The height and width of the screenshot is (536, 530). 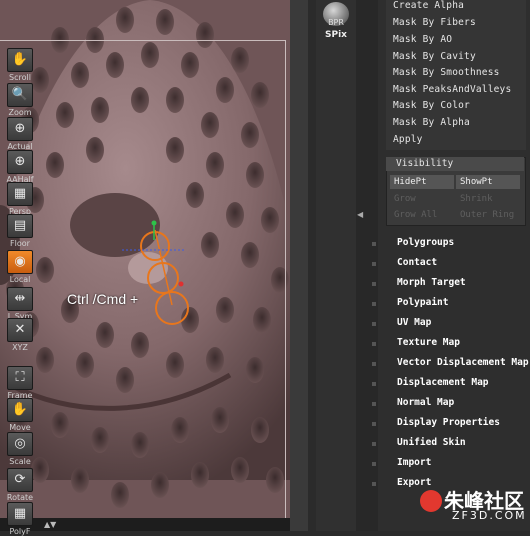 What do you see at coordinates (20, 112) in the screenshot?
I see `tool-label: Zoom` at bounding box center [20, 112].